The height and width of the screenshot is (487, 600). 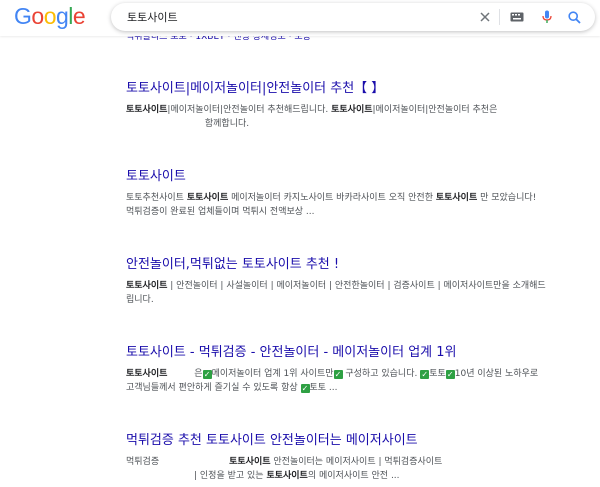 I want to click on mic-icon, so click(x=547, y=17).